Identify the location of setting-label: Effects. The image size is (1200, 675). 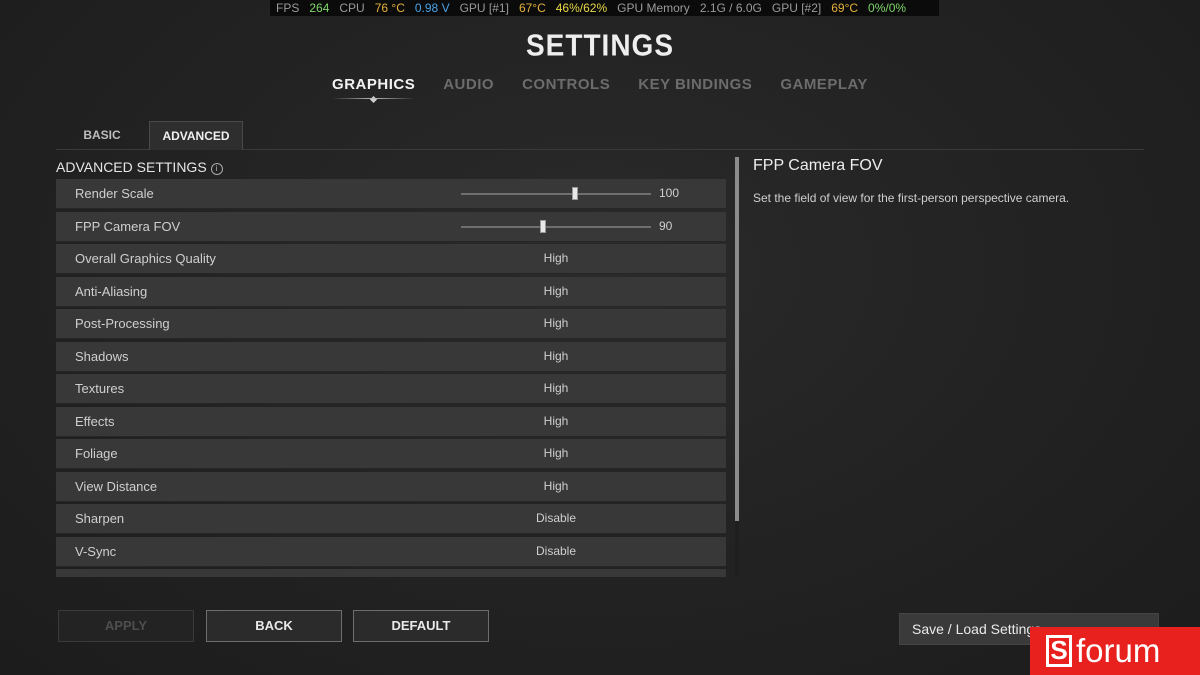
(95, 421).